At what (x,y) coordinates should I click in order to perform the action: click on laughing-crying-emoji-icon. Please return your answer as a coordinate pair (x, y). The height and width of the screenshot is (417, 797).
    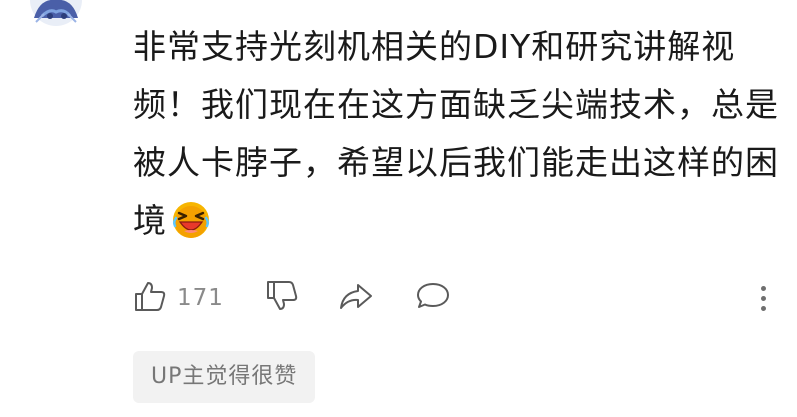
    Looking at the image, I should click on (191, 229).